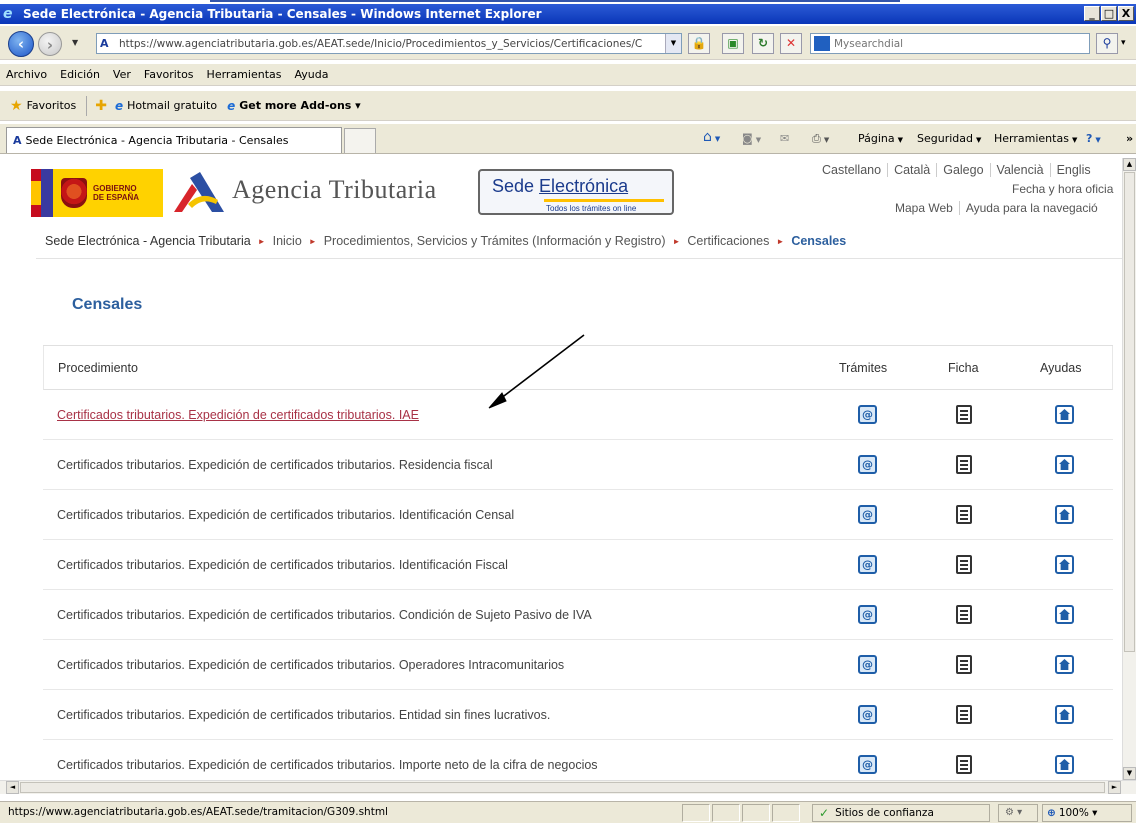 The width and height of the screenshot is (1136, 823). Describe the element at coordinates (1092, 13) in the screenshot. I see `minimize-button: _` at that location.